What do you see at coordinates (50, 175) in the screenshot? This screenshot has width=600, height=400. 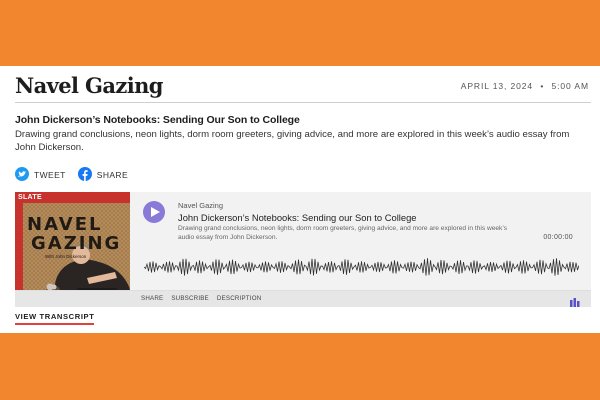 I see `tweet-label: TWEET` at bounding box center [50, 175].